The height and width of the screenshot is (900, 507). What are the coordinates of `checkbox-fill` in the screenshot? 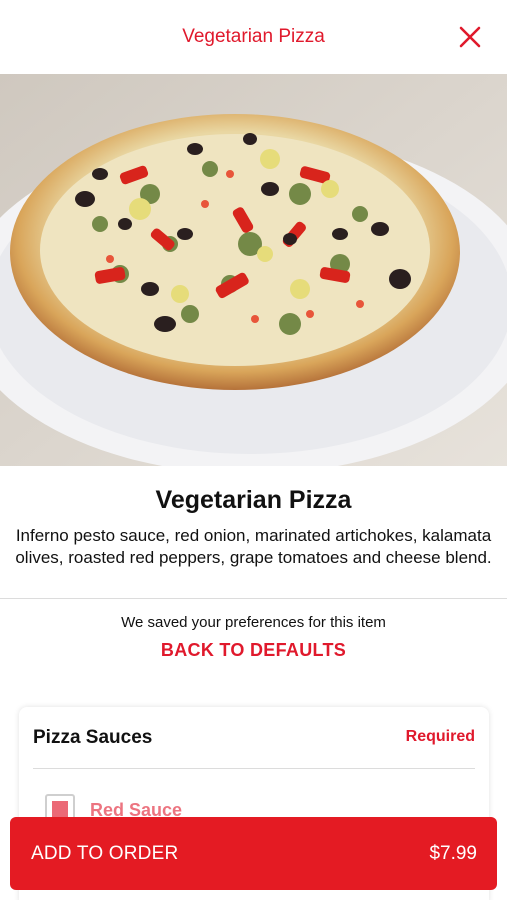 It's located at (60, 809).